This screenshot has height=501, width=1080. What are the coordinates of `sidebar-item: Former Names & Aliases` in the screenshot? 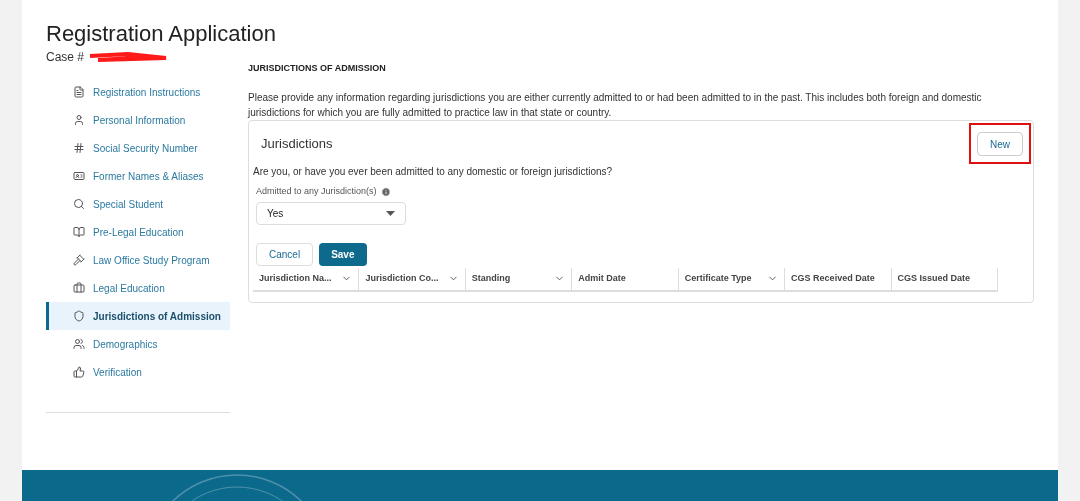 It's located at (138, 176).